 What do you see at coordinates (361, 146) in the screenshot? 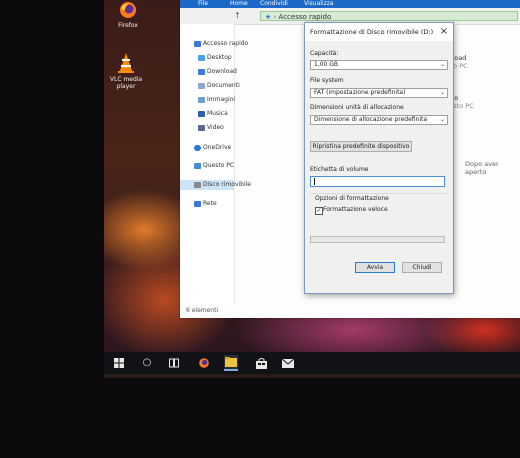
I see `restore-defaults-button: Ripristina predefinite dispositivo` at bounding box center [361, 146].